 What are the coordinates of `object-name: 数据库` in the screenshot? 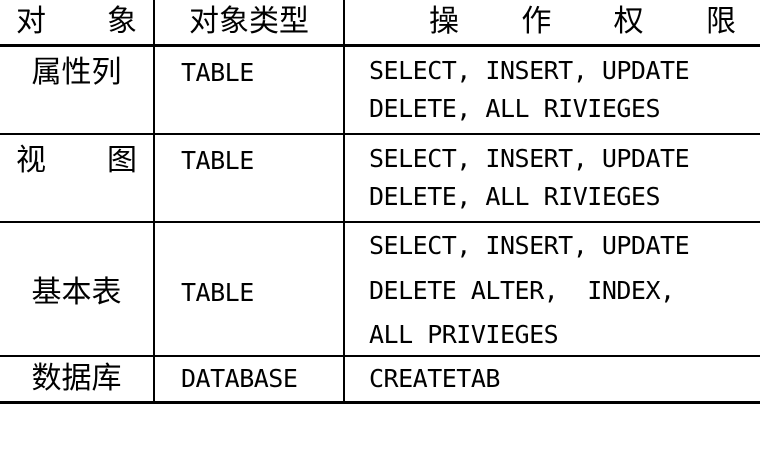 It's located at (76, 378).